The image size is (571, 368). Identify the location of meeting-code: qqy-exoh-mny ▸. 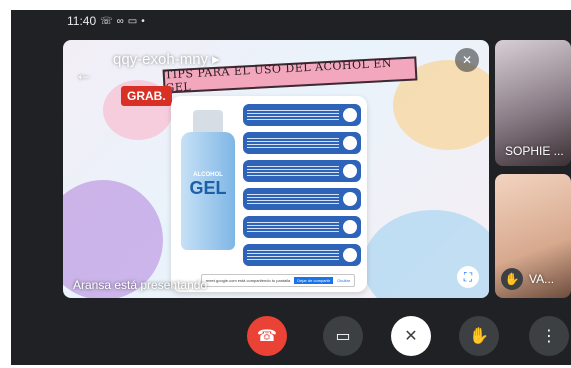
(166, 59).